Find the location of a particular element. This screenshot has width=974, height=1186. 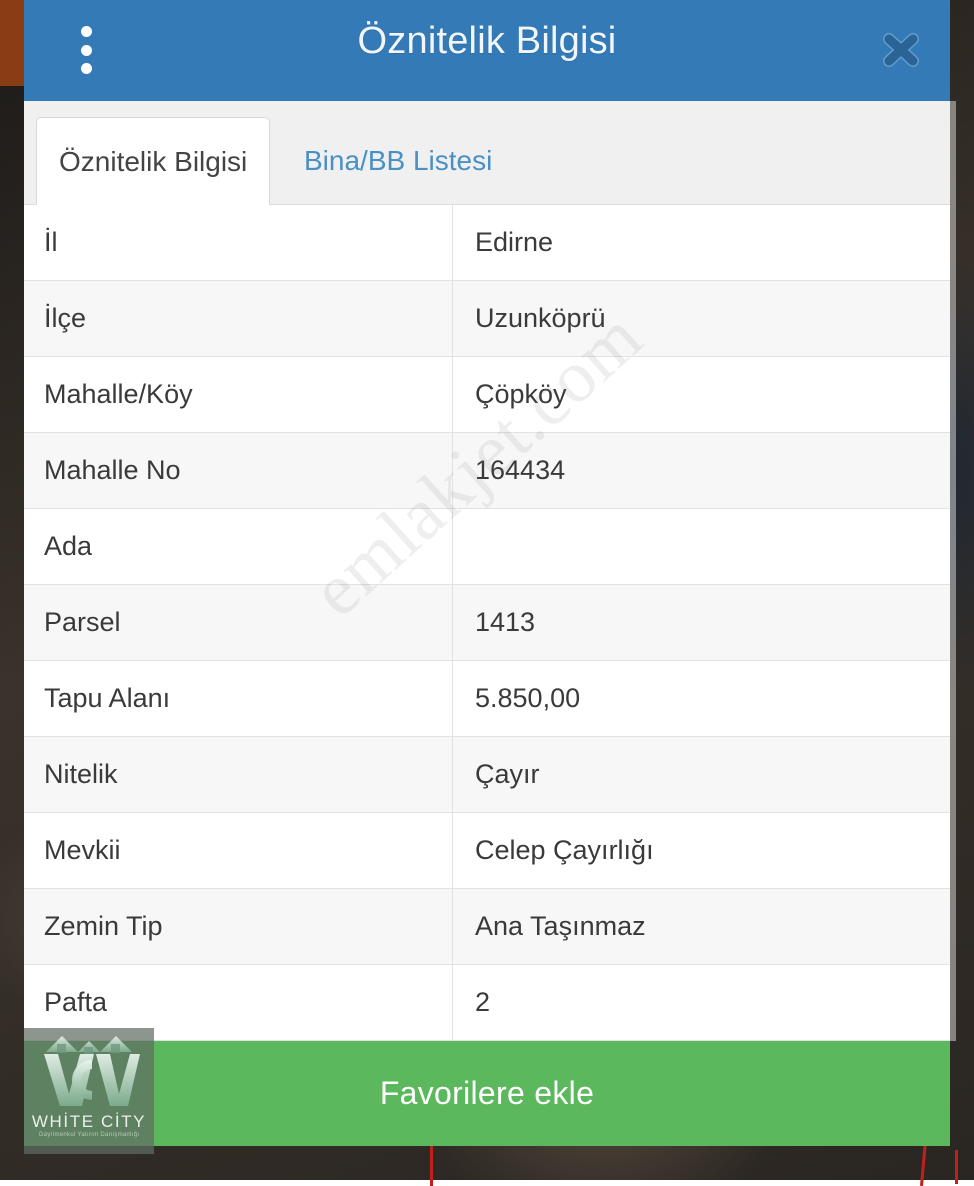

table-row: Mahalle/Köy Çöpköy is located at coordinates (487, 395).